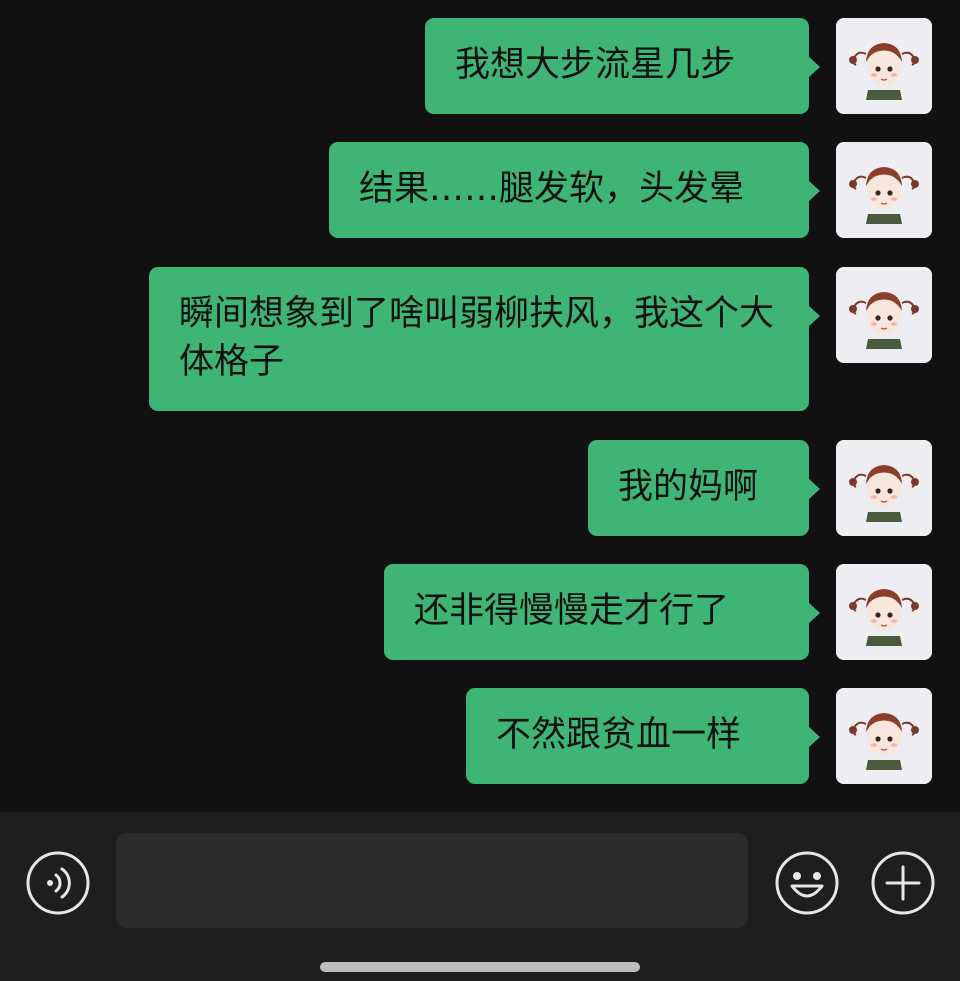 The image size is (960, 981). I want to click on message-bubble: 结果……腿发软，头发晕, so click(574, 190).